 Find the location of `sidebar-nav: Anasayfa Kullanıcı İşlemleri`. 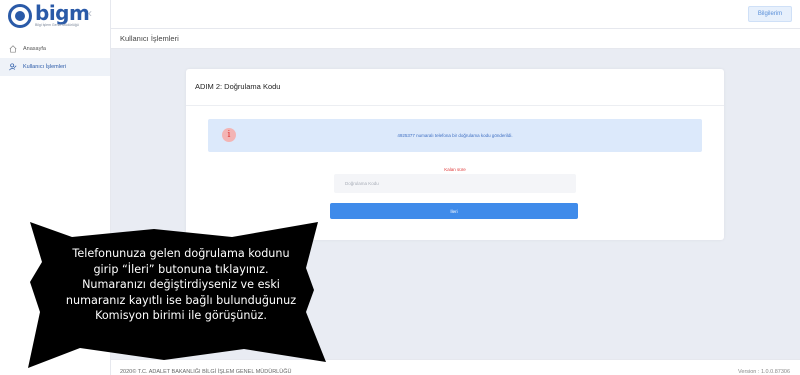

sidebar-nav: Anasayfa Kullanıcı İşlemleri is located at coordinates (55, 58).